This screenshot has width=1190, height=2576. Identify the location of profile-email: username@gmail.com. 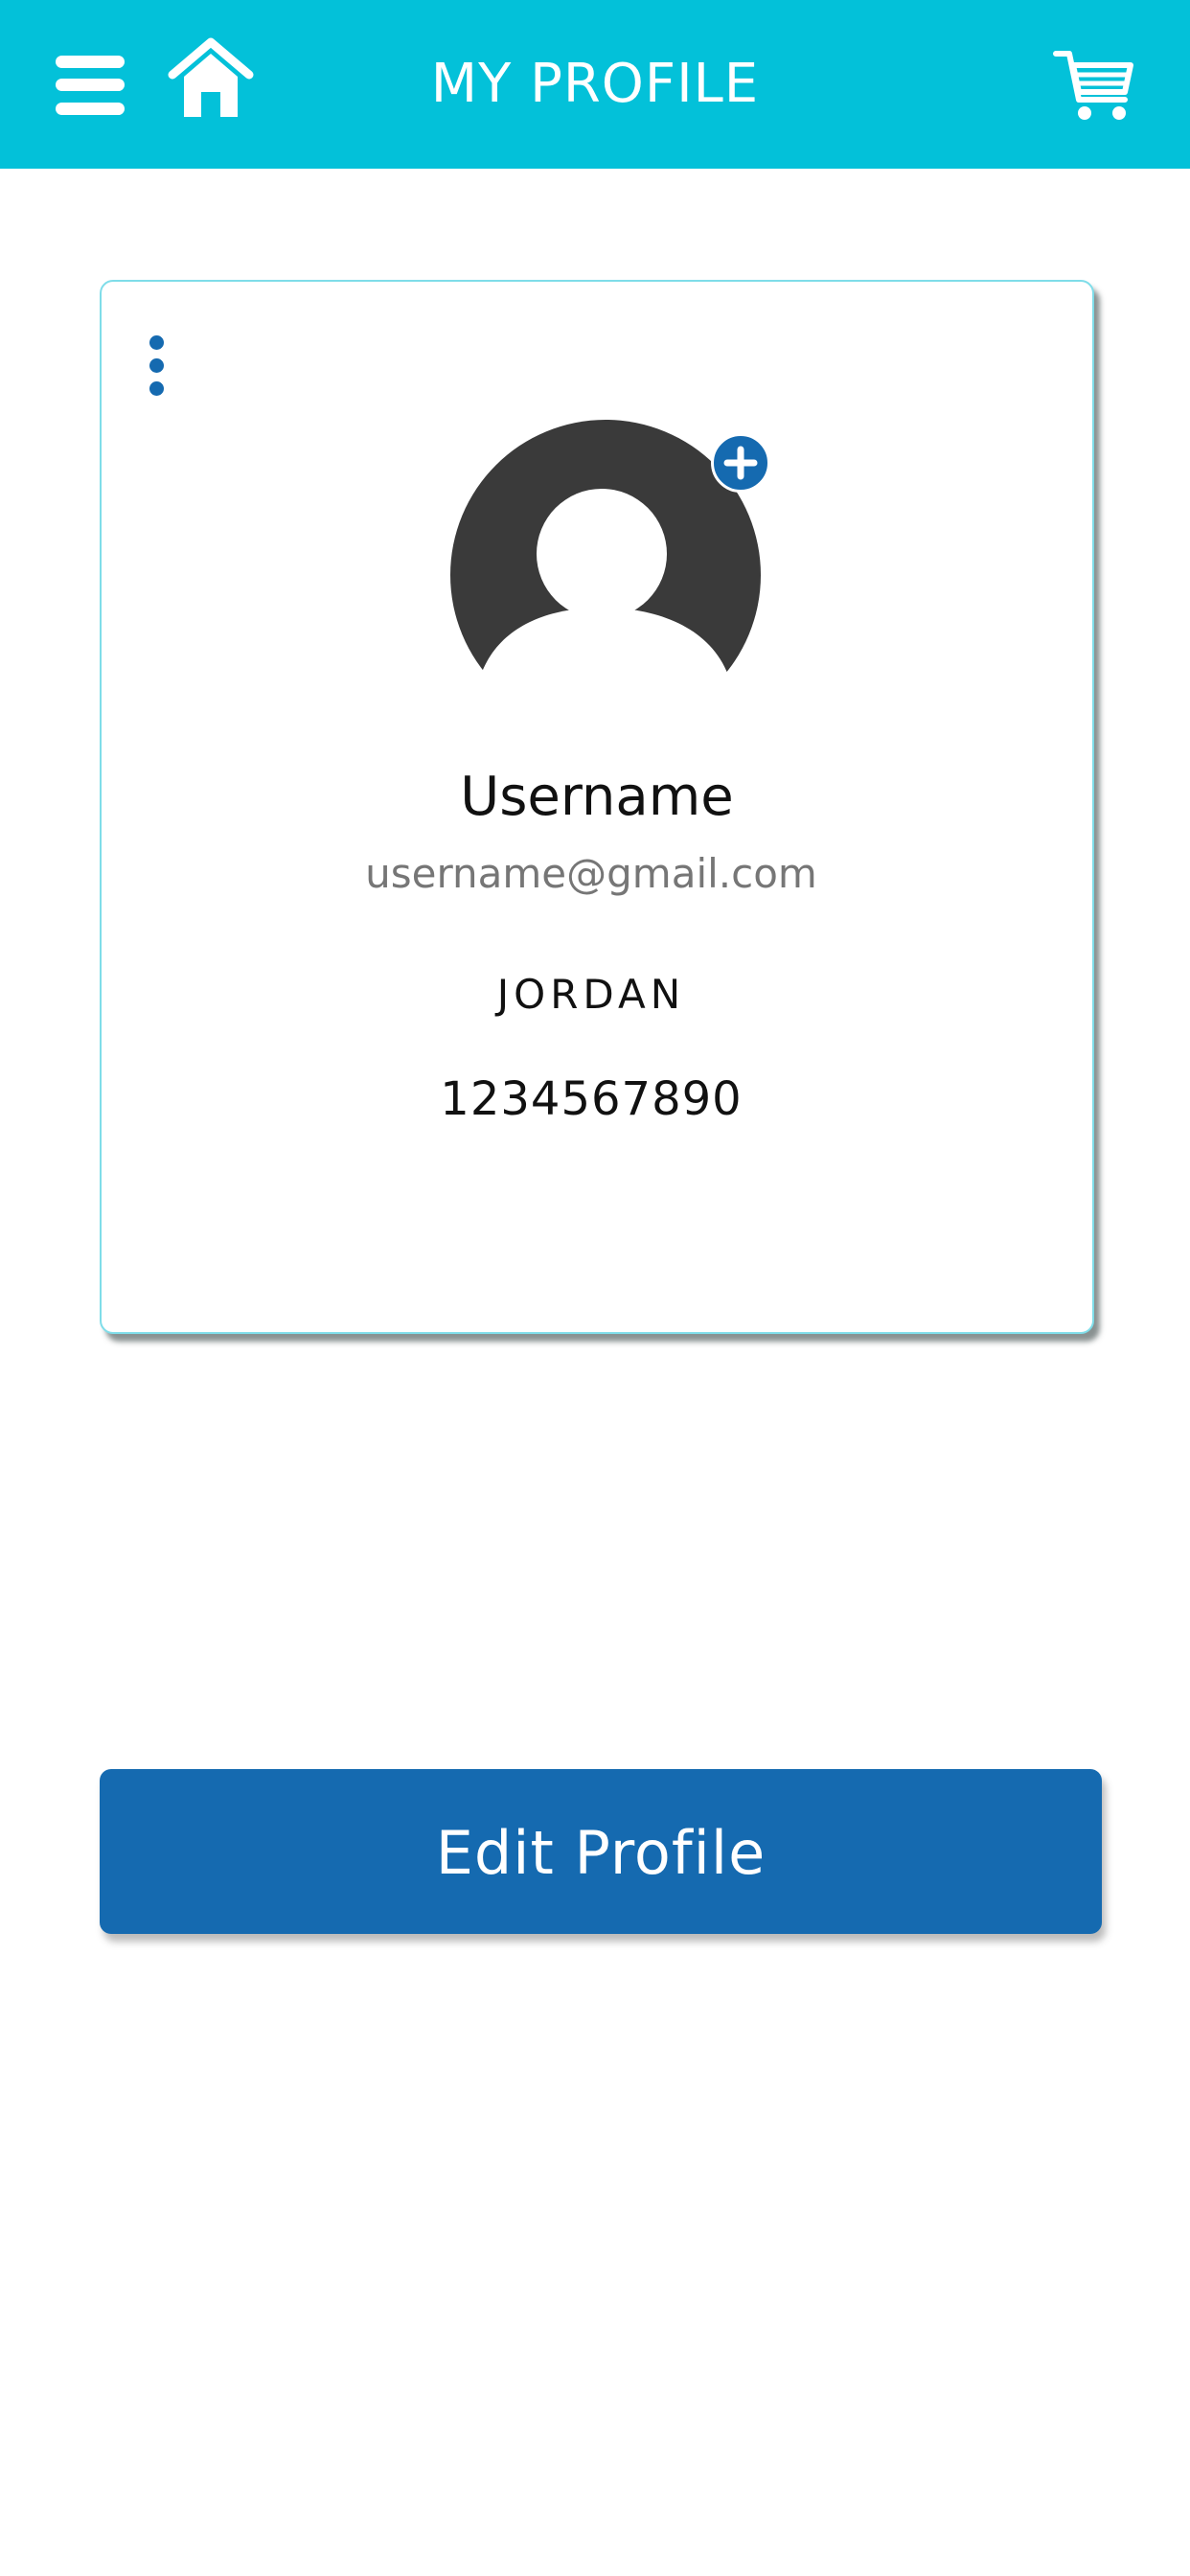
(591, 874).